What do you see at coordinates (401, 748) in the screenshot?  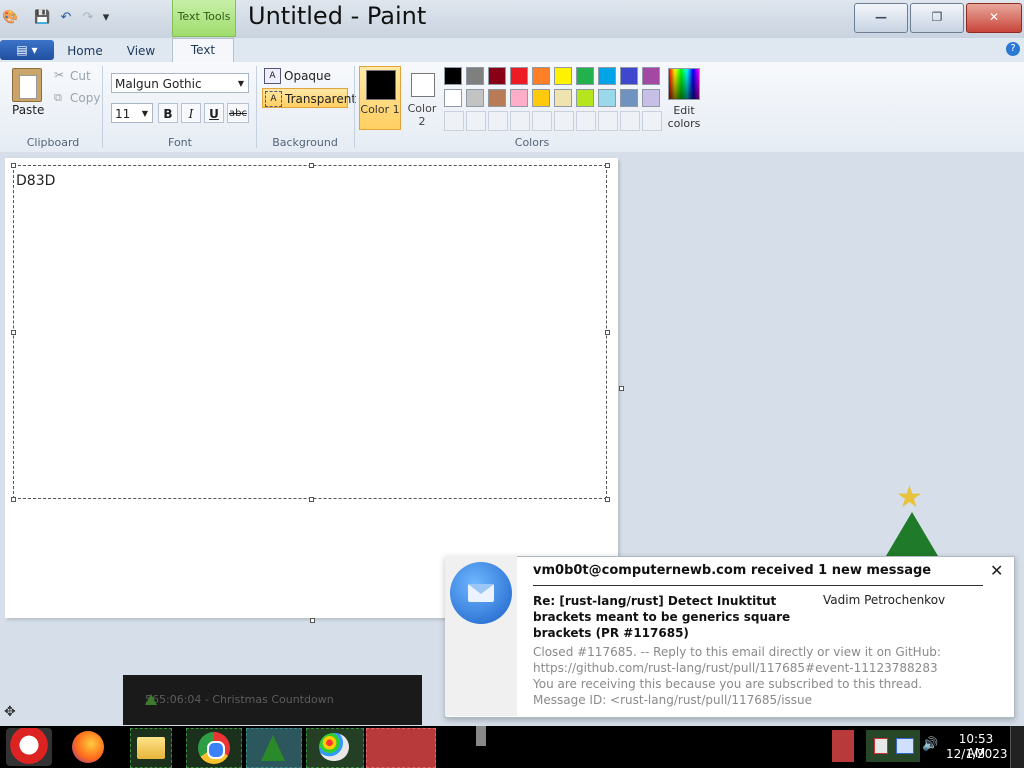 I see `taskbar-thunderbird` at bounding box center [401, 748].